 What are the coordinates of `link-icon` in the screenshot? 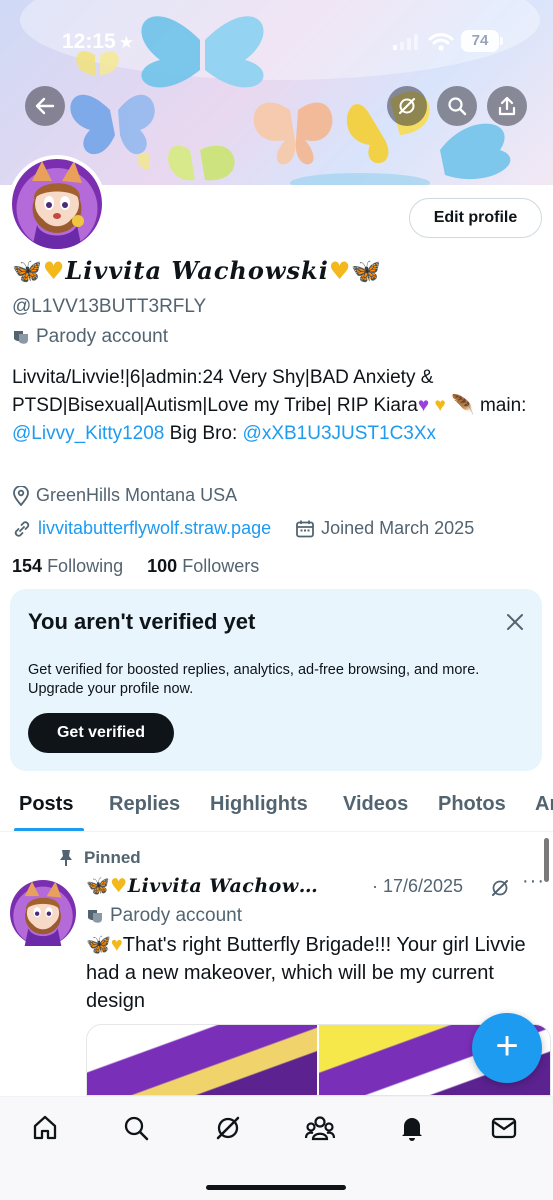 It's located at (22, 528).